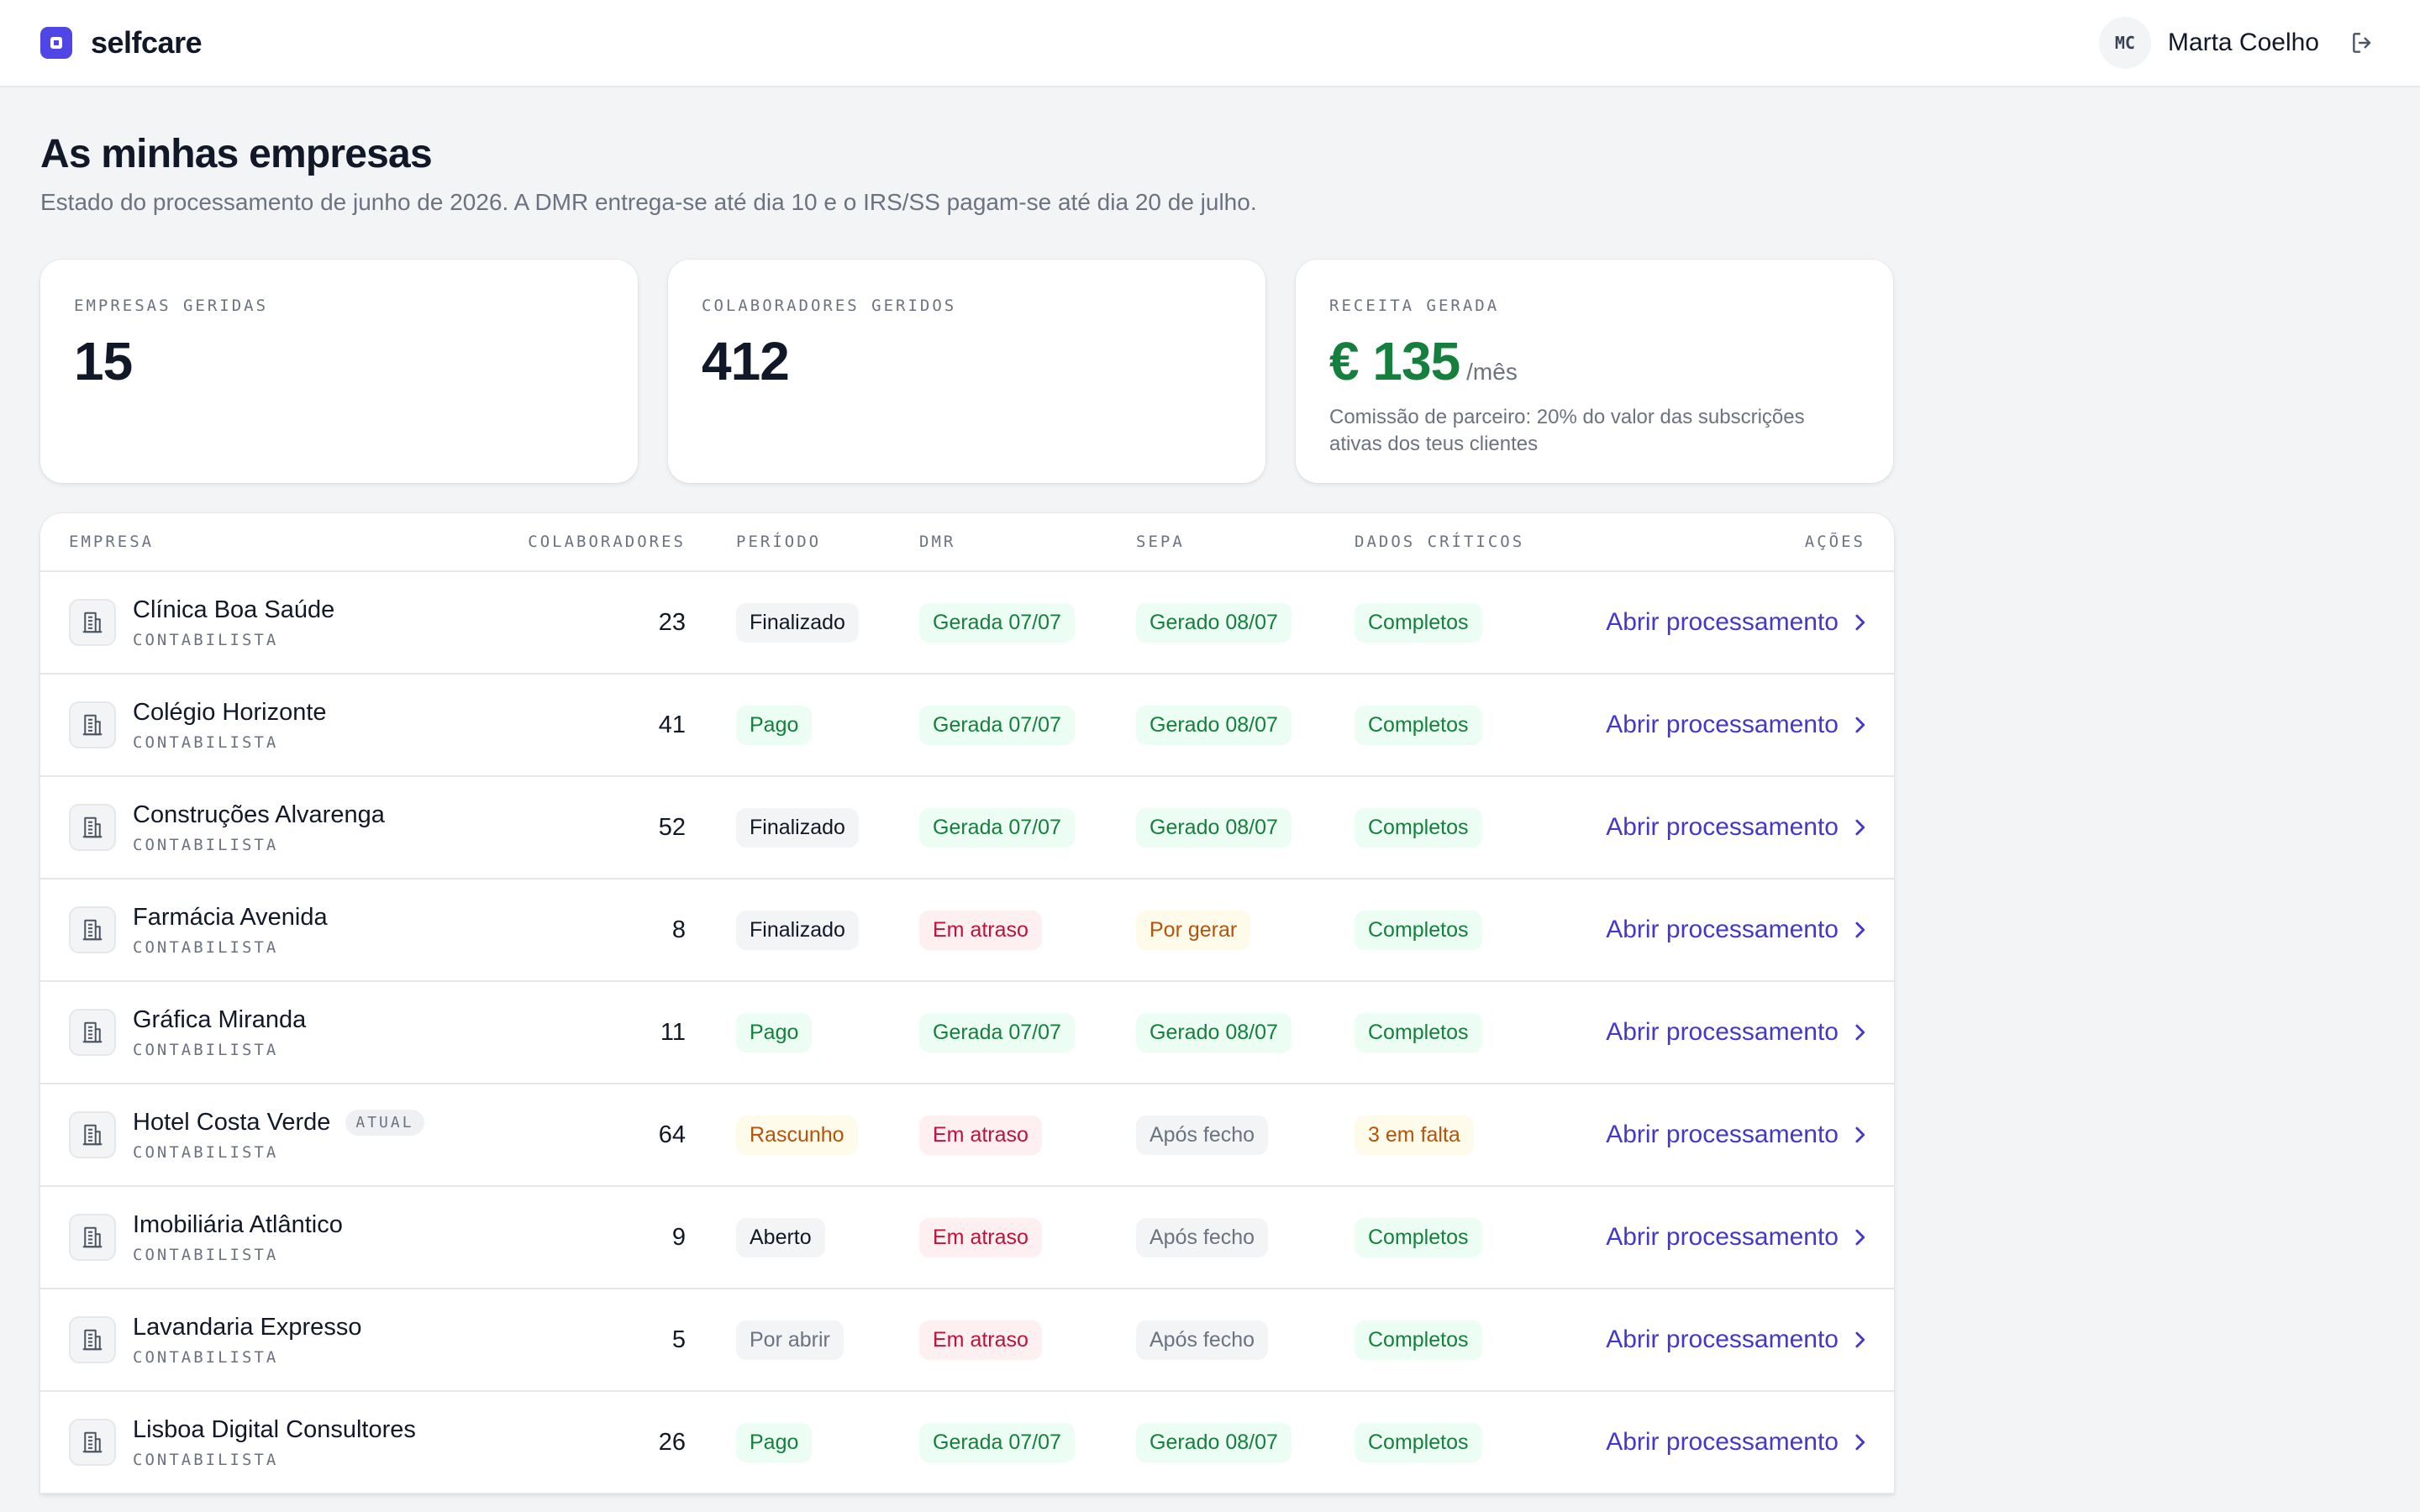 The height and width of the screenshot is (1512, 2420). Describe the element at coordinates (593, 1340) in the screenshot. I see `colaboradores-cell: 5` at that location.